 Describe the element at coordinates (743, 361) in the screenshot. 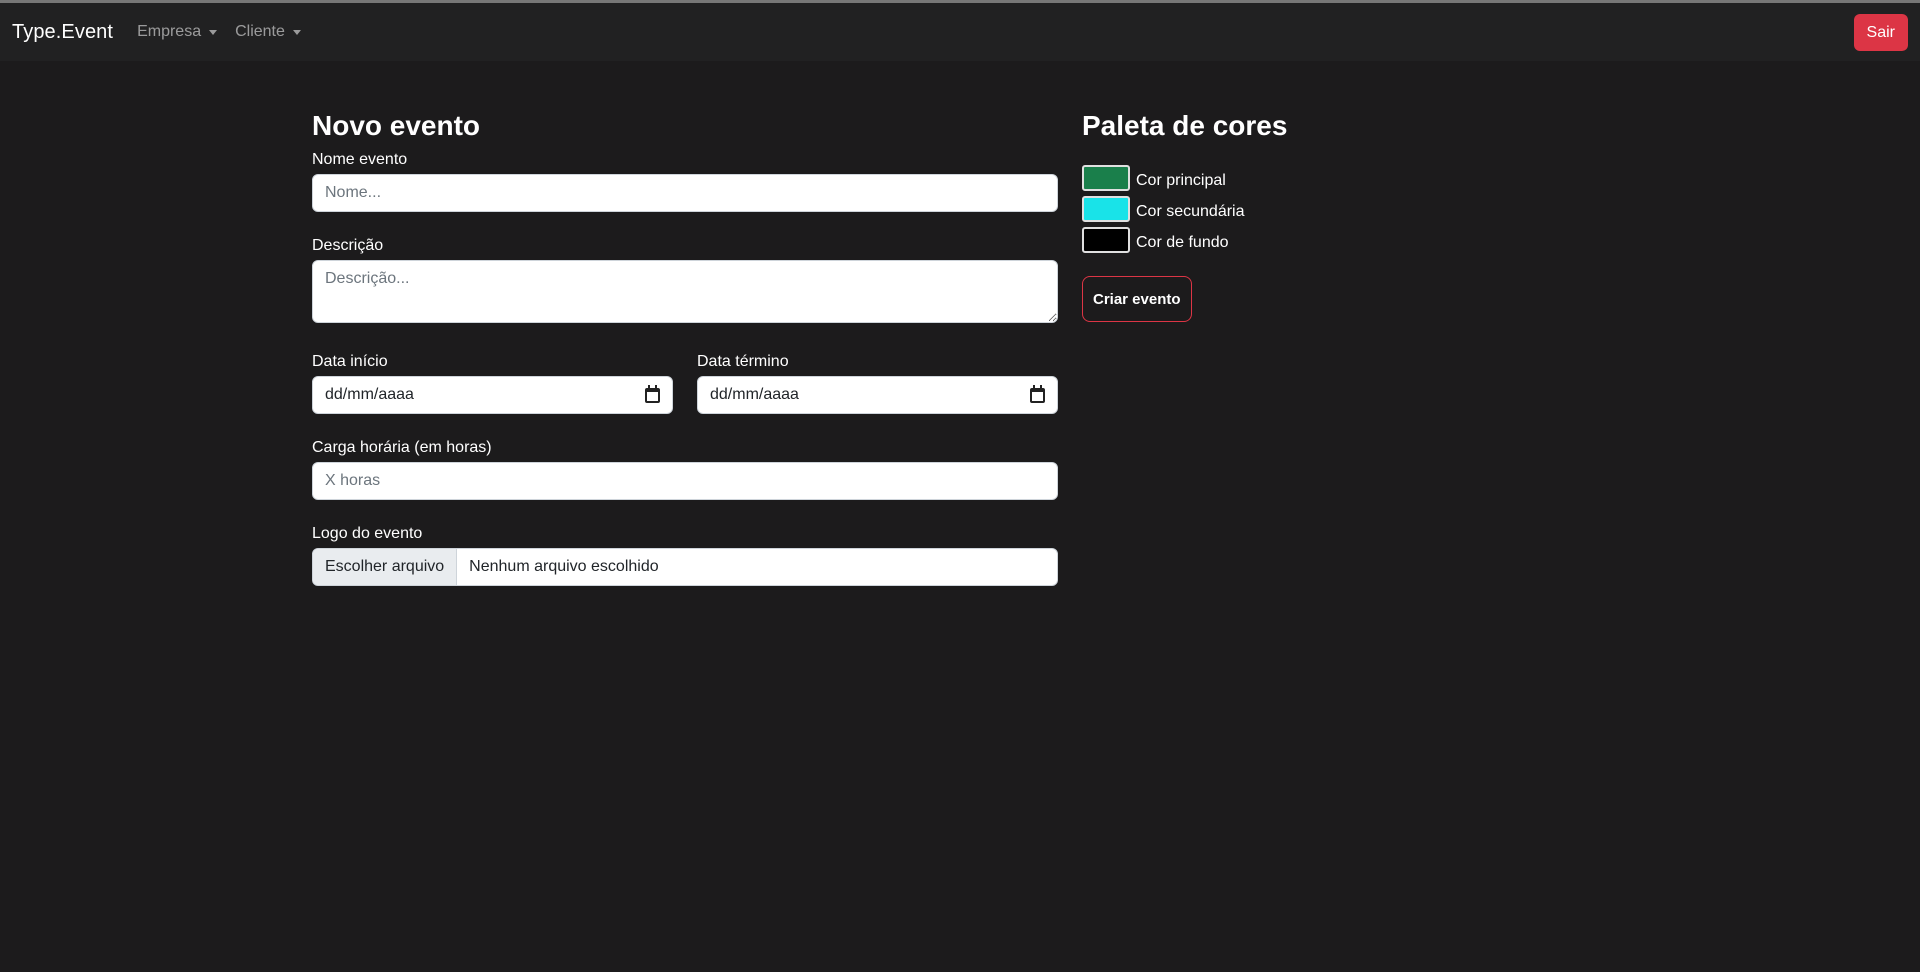

I see `end-date-label: Data término` at that location.